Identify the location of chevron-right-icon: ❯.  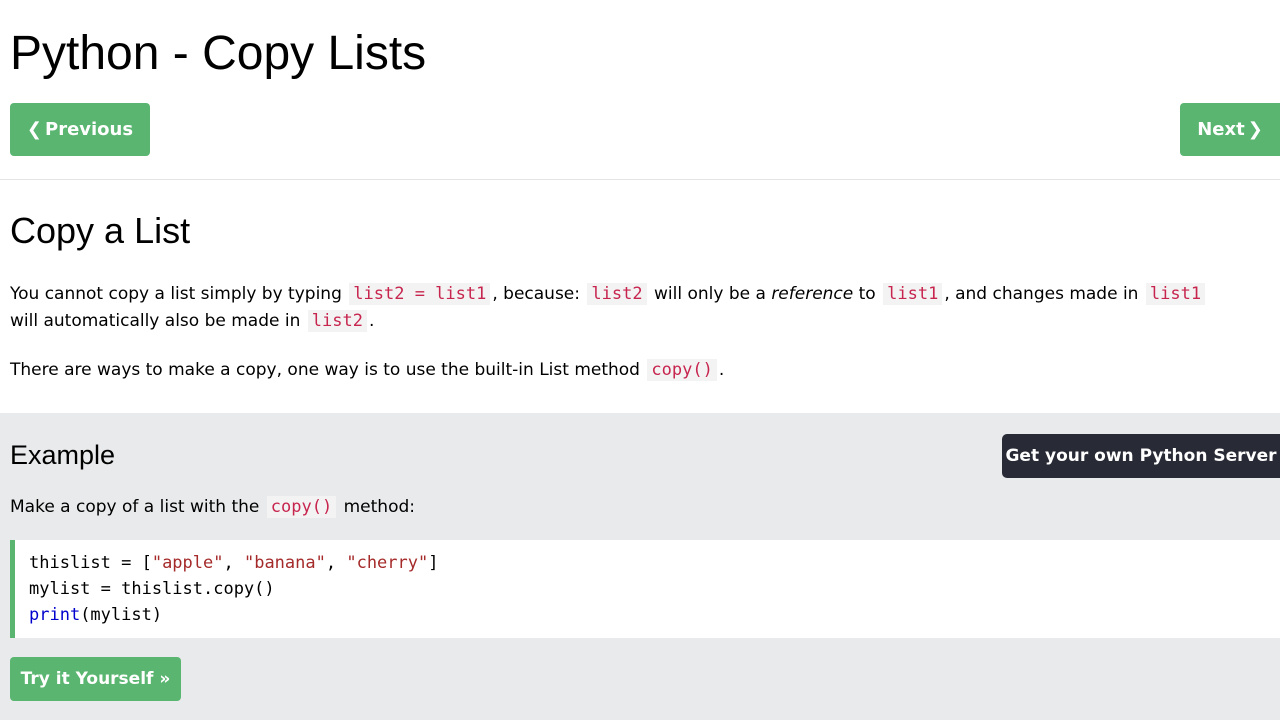
(1255, 129).